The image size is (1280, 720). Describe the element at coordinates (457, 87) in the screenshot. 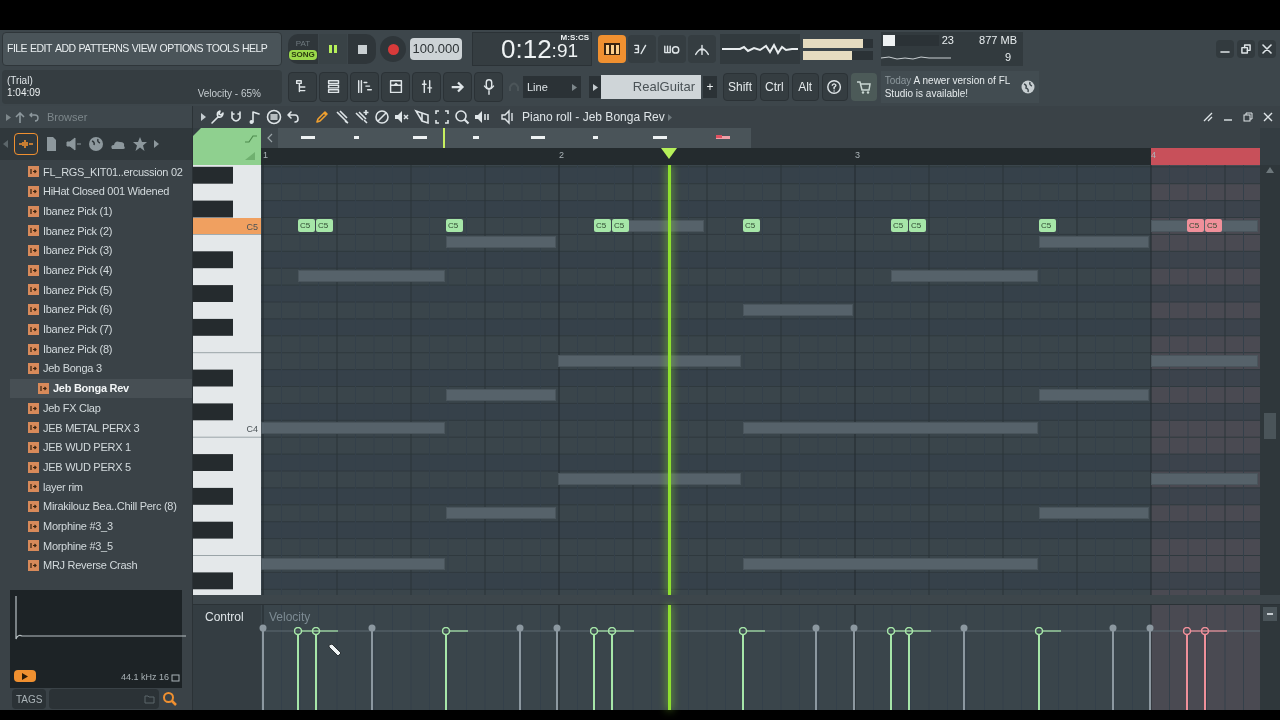

I see `arrow-right-button` at that location.